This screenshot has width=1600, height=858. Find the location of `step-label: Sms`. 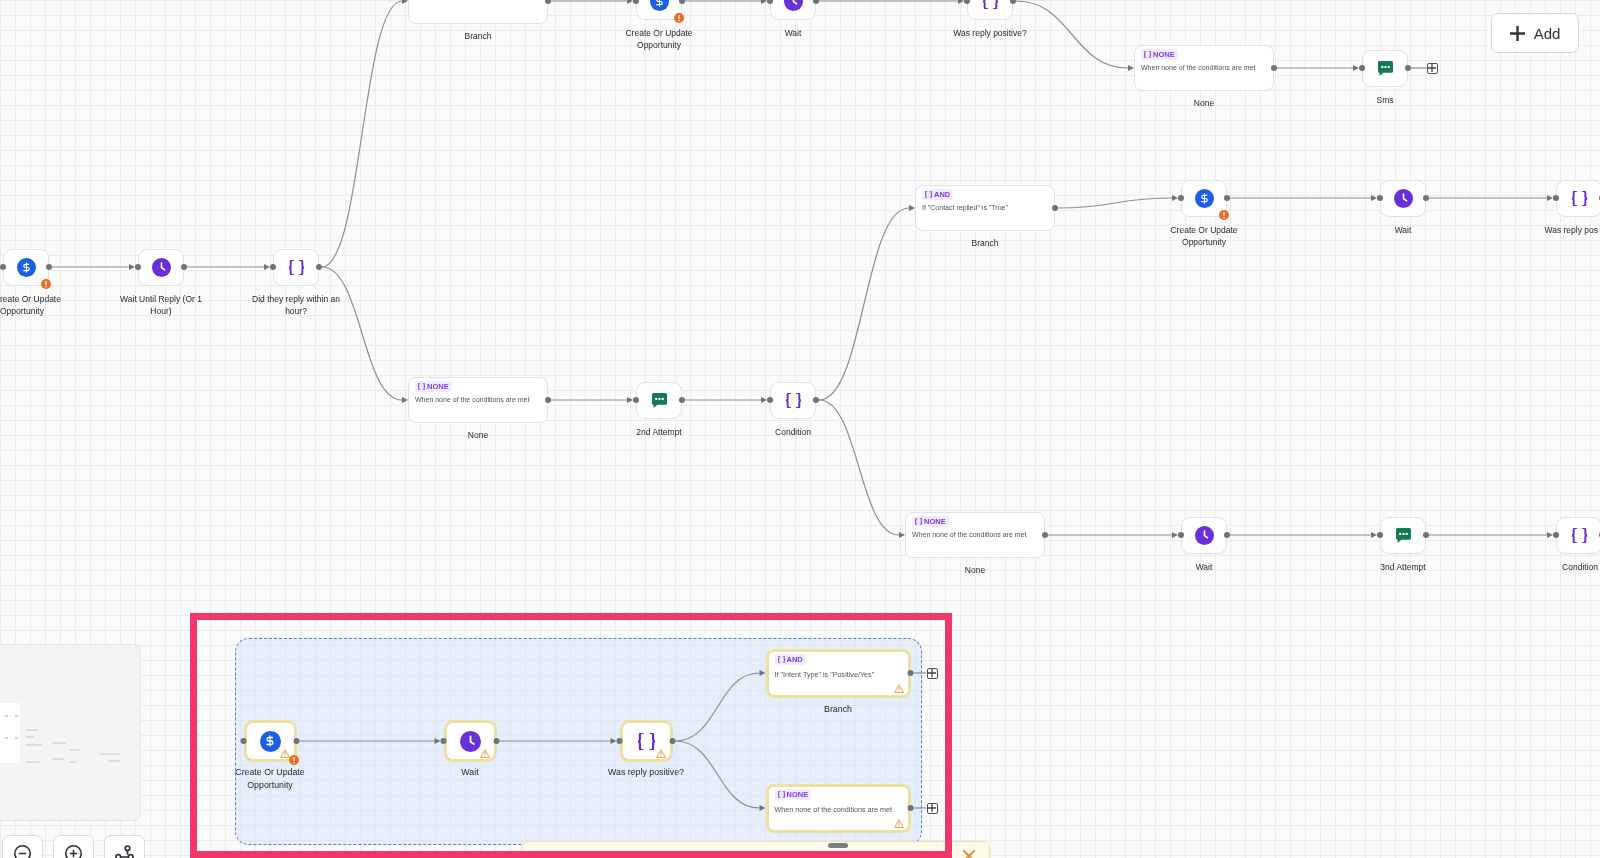

step-label: Sms is located at coordinates (1385, 99).